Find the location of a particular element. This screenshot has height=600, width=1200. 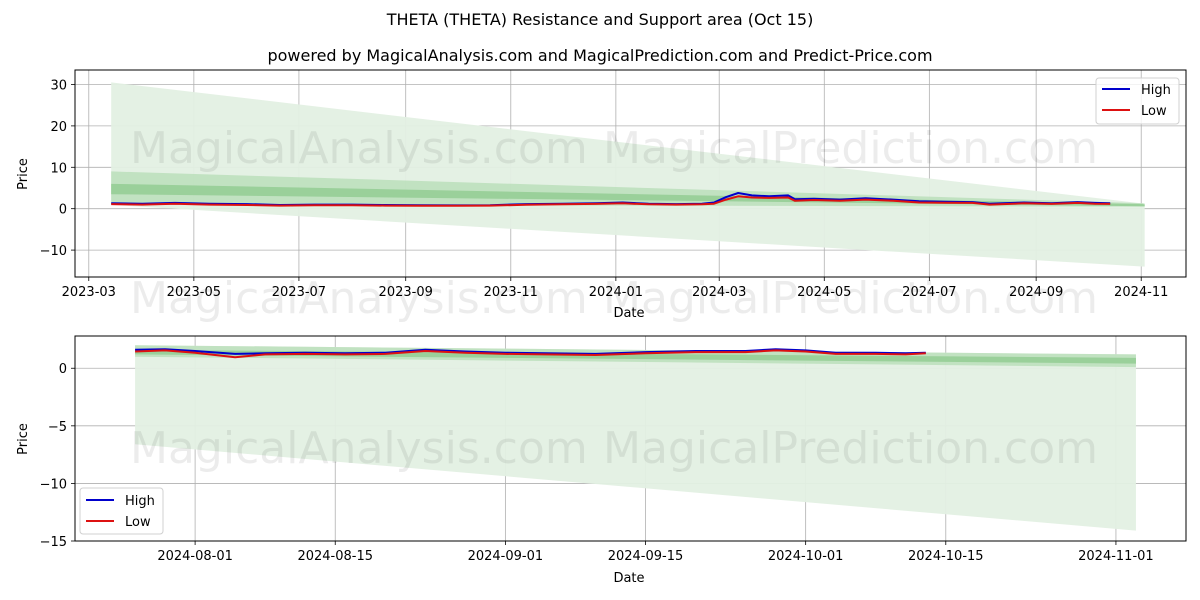

watermark-analysis-top: MagicalAnalysis.com is located at coordinates (359, 148).